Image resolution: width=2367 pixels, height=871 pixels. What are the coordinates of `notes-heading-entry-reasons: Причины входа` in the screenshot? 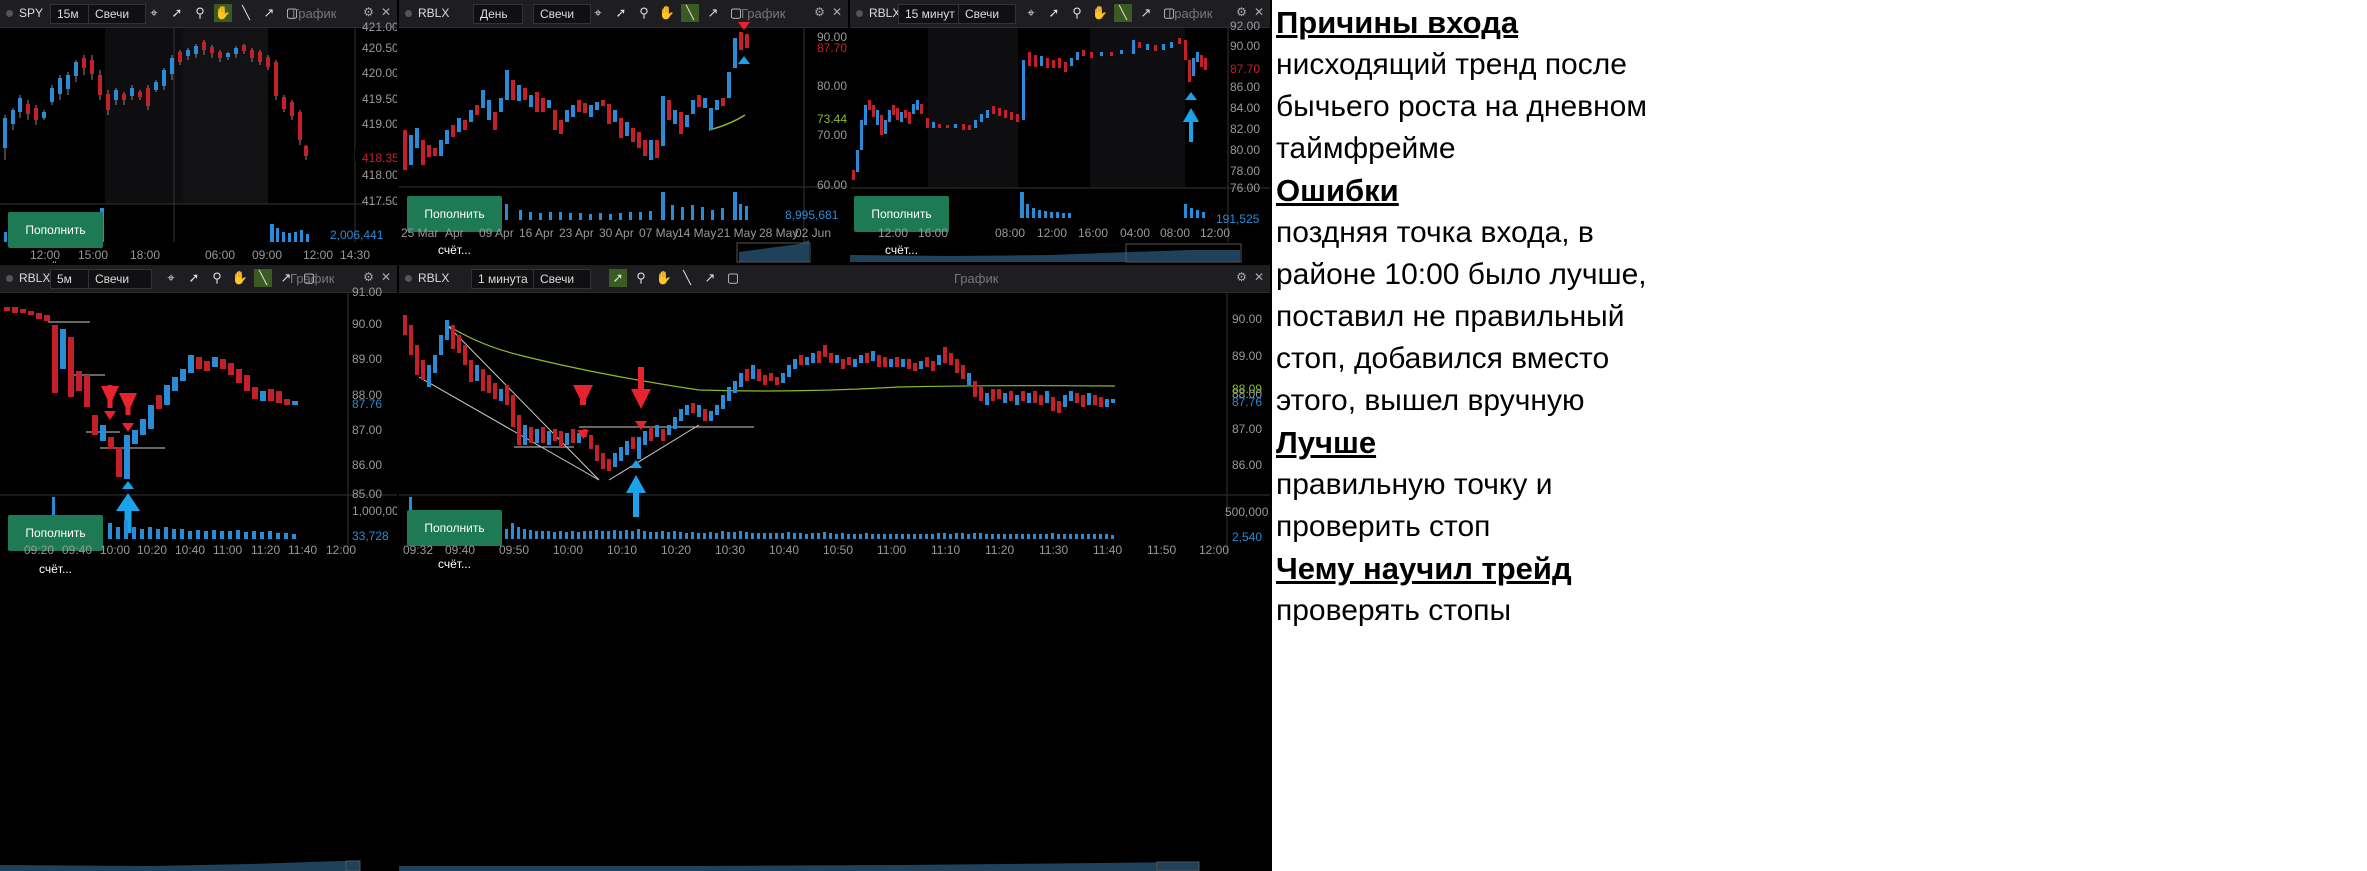 It's located at (1397, 22).